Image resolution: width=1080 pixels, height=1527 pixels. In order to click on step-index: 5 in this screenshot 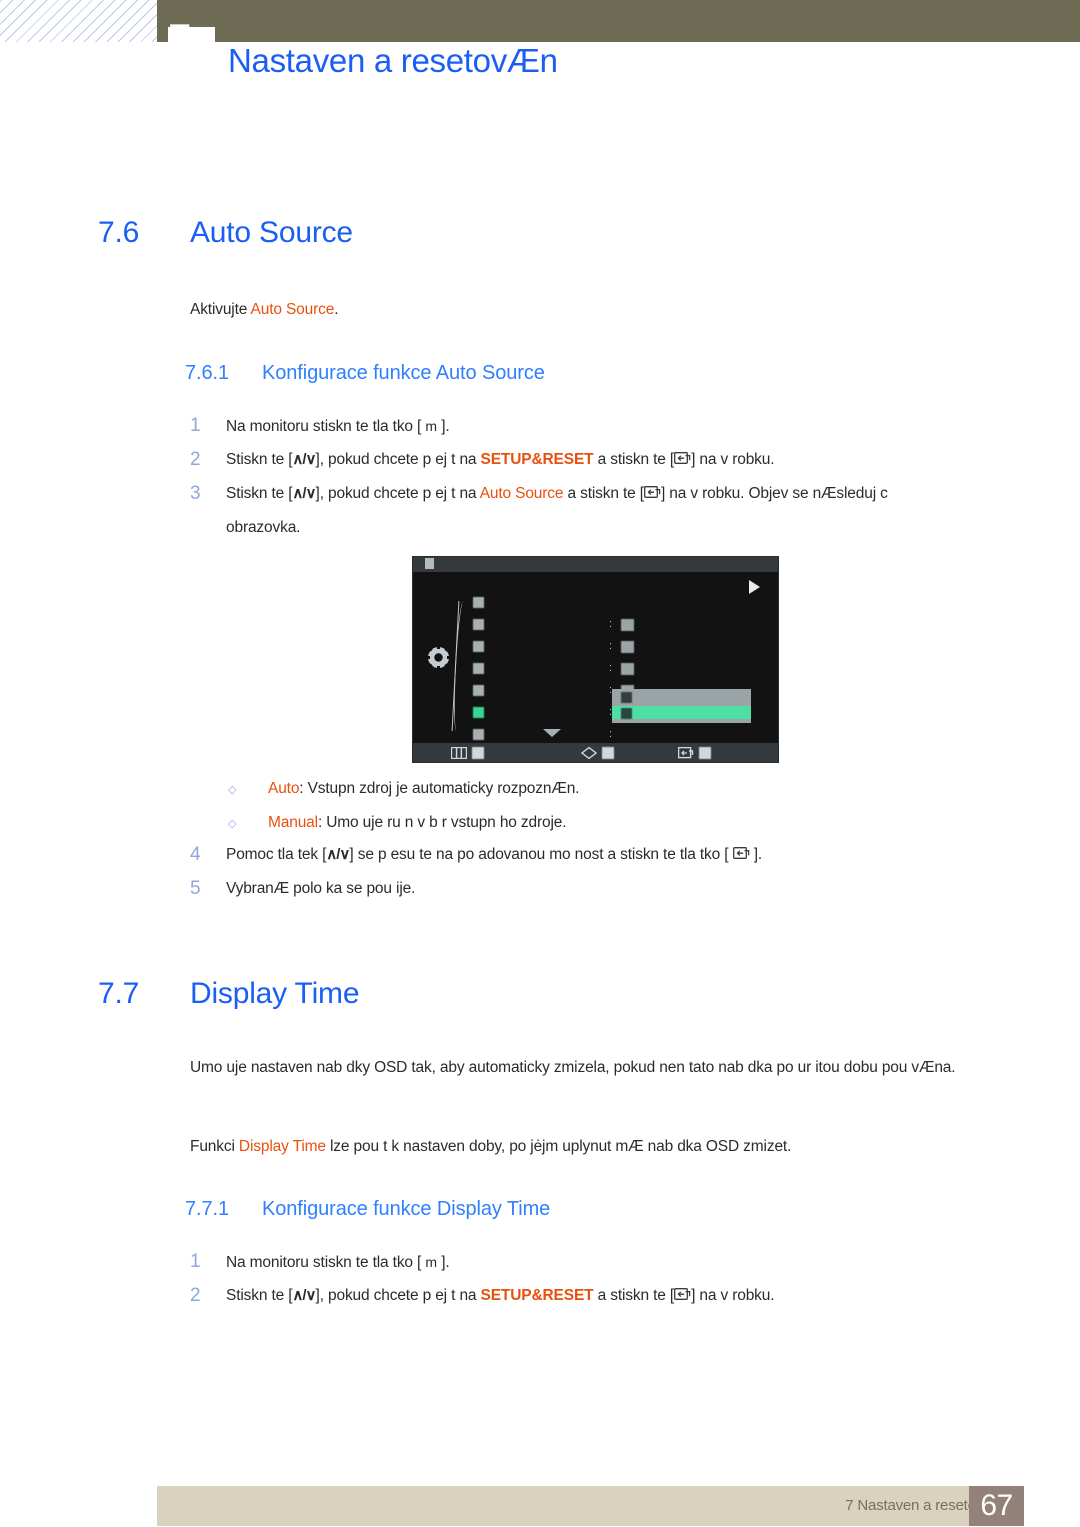, I will do `click(195, 888)`.